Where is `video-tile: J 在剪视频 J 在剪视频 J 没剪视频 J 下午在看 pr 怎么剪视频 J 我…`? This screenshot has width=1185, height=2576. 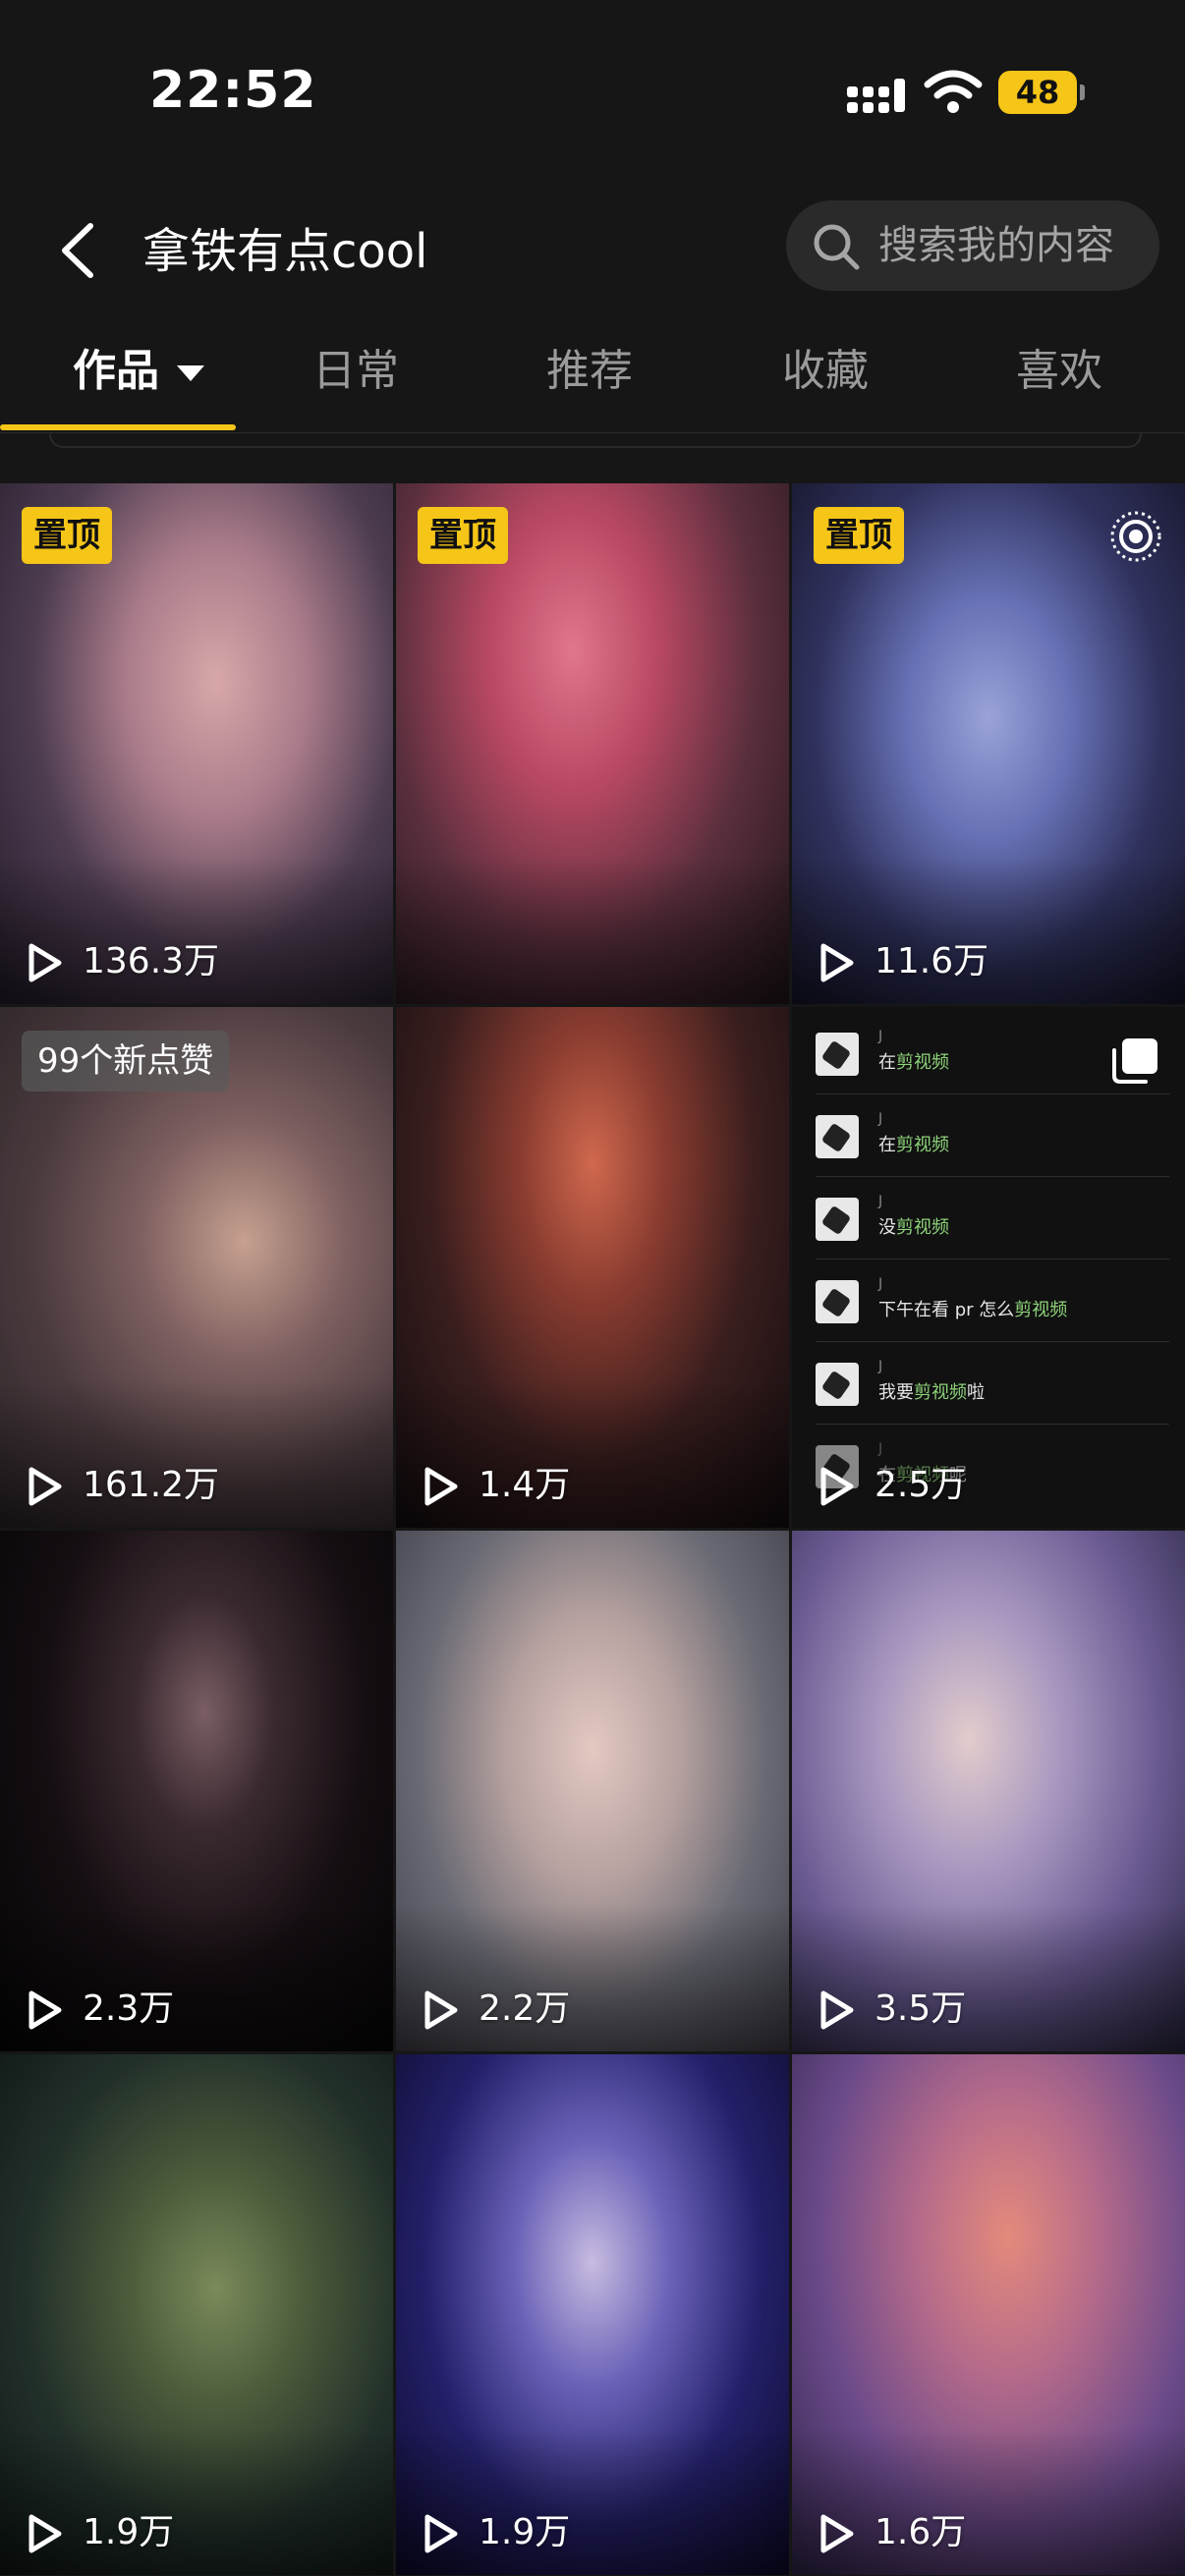 video-tile: J 在剪视频 J 在剪视频 J 没剪视频 J 下午在看 pr 怎么剪视频 J 我… is located at coordinates (989, 1267).